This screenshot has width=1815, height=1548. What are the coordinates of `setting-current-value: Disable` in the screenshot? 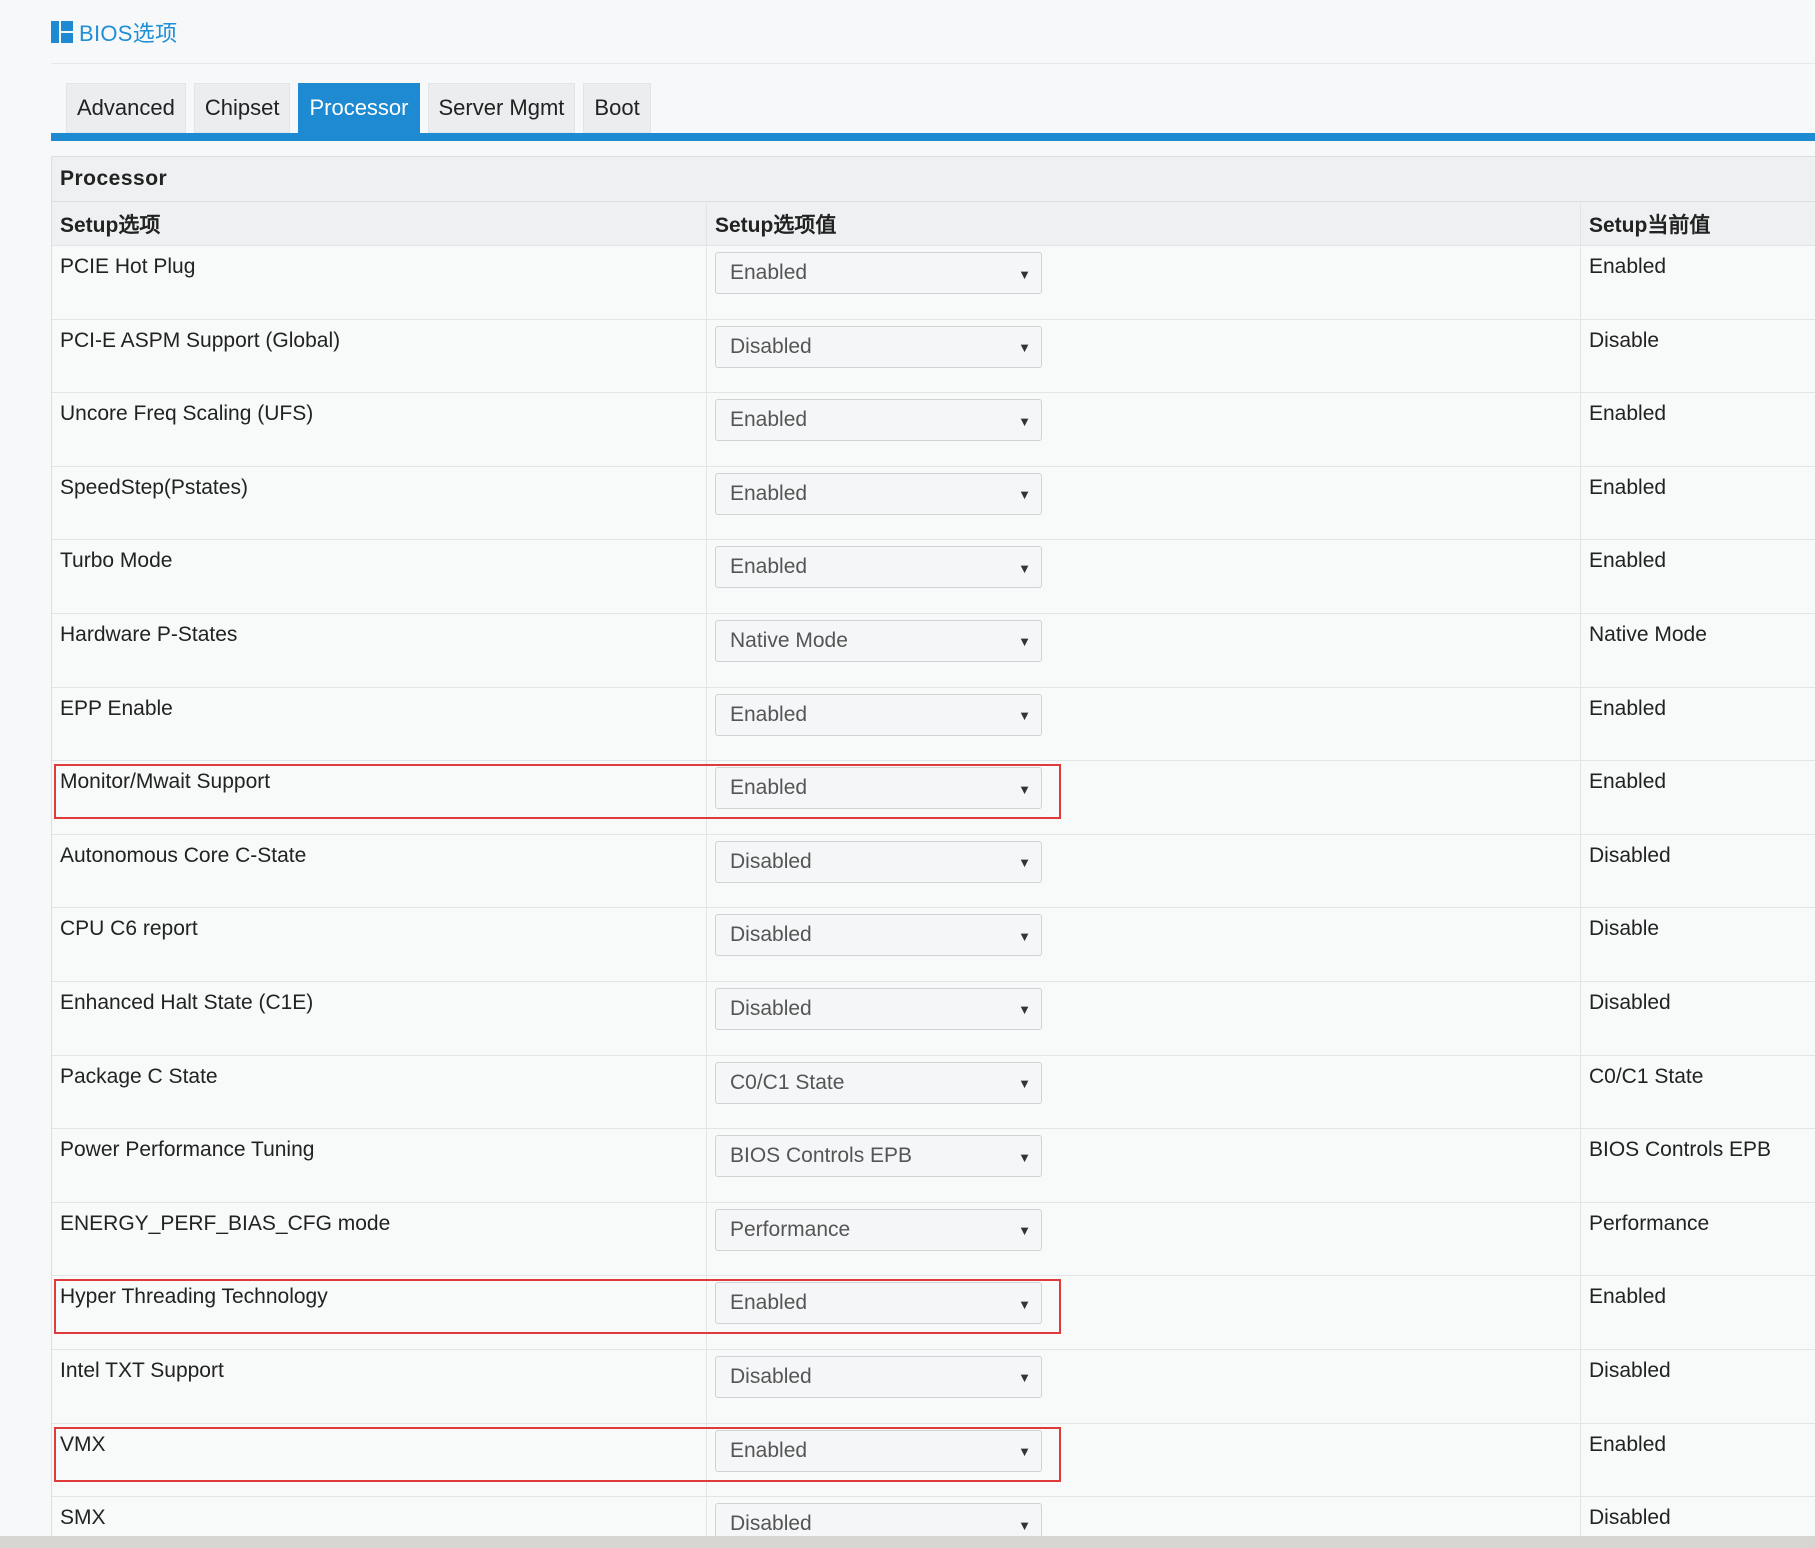 It's located at (1624, 929).